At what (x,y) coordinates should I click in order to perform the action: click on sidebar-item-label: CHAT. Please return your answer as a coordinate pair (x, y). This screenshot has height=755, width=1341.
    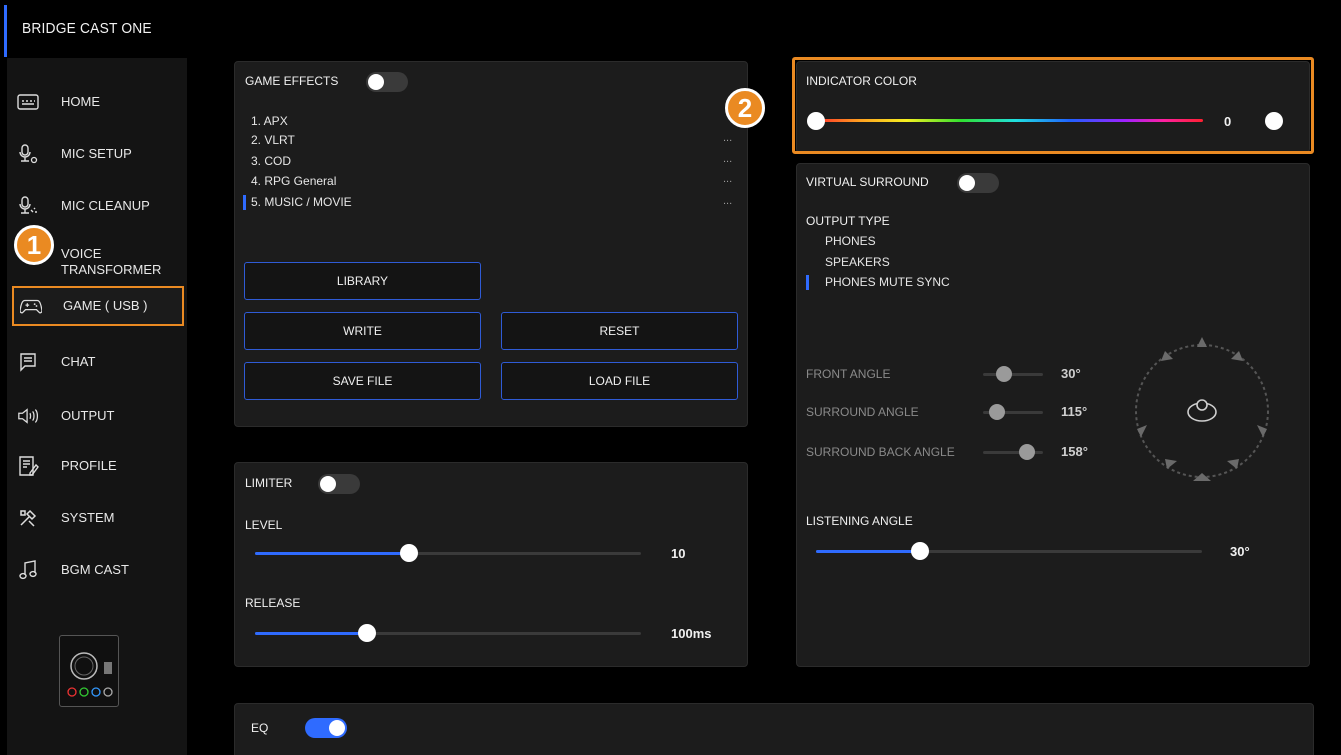
    Looking at the image, I should click on (78, 361).